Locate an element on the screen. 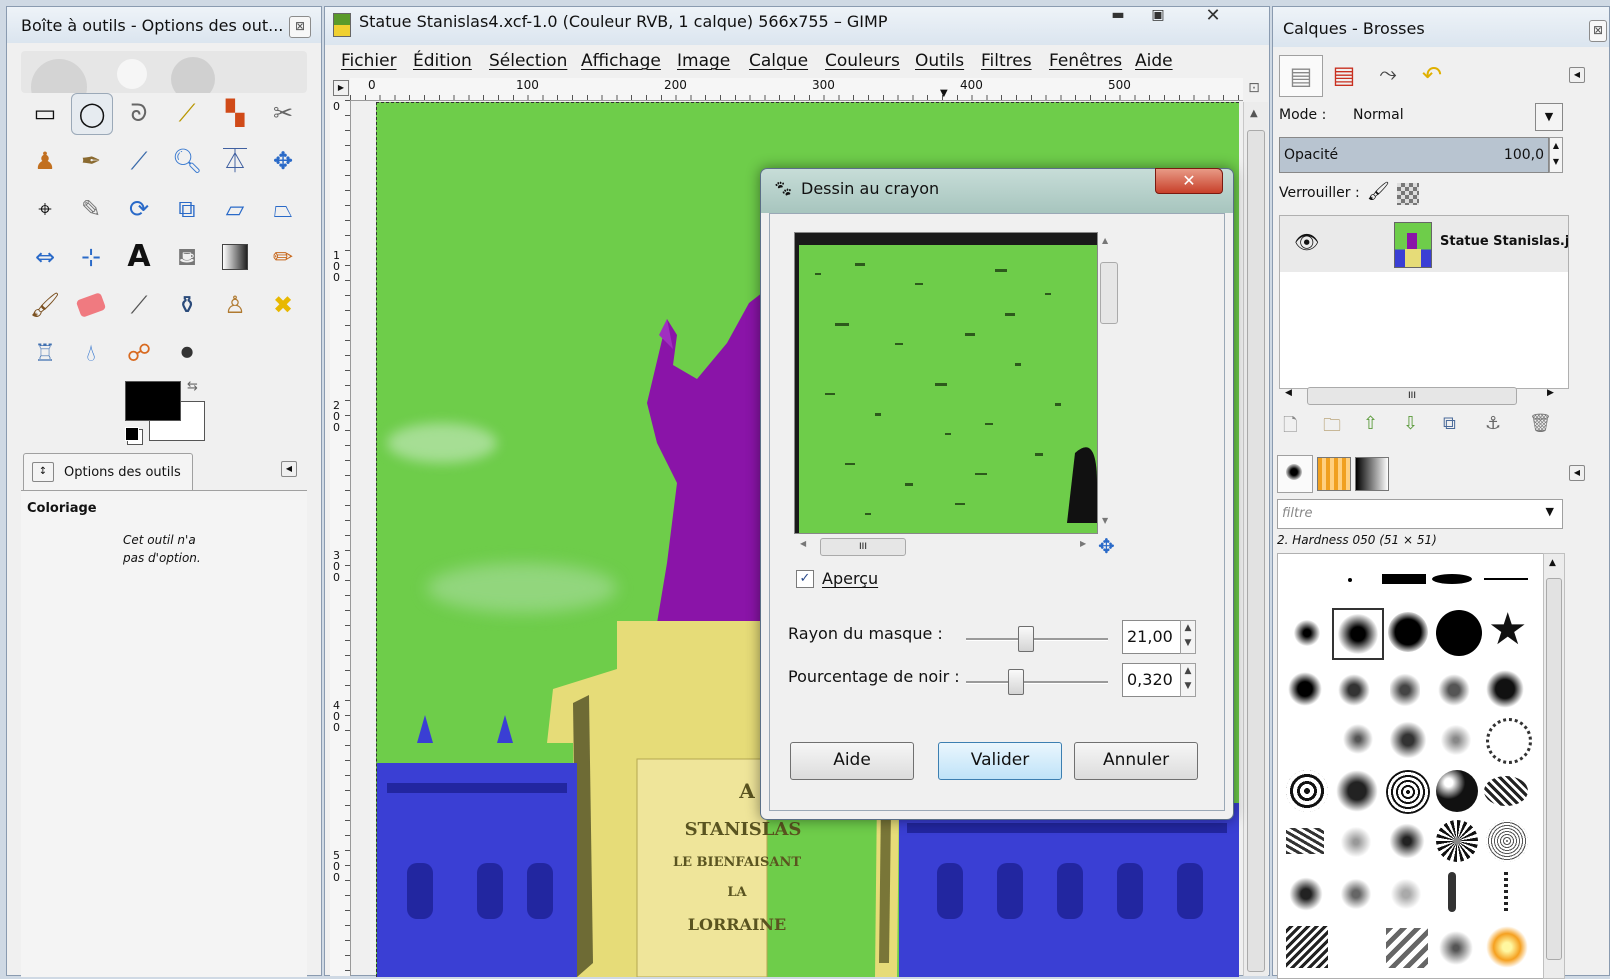 The height and width of the screenshot is (979, 1610). opacity-spinner: ▲ ▼ is located at coordinates (1556, 155).